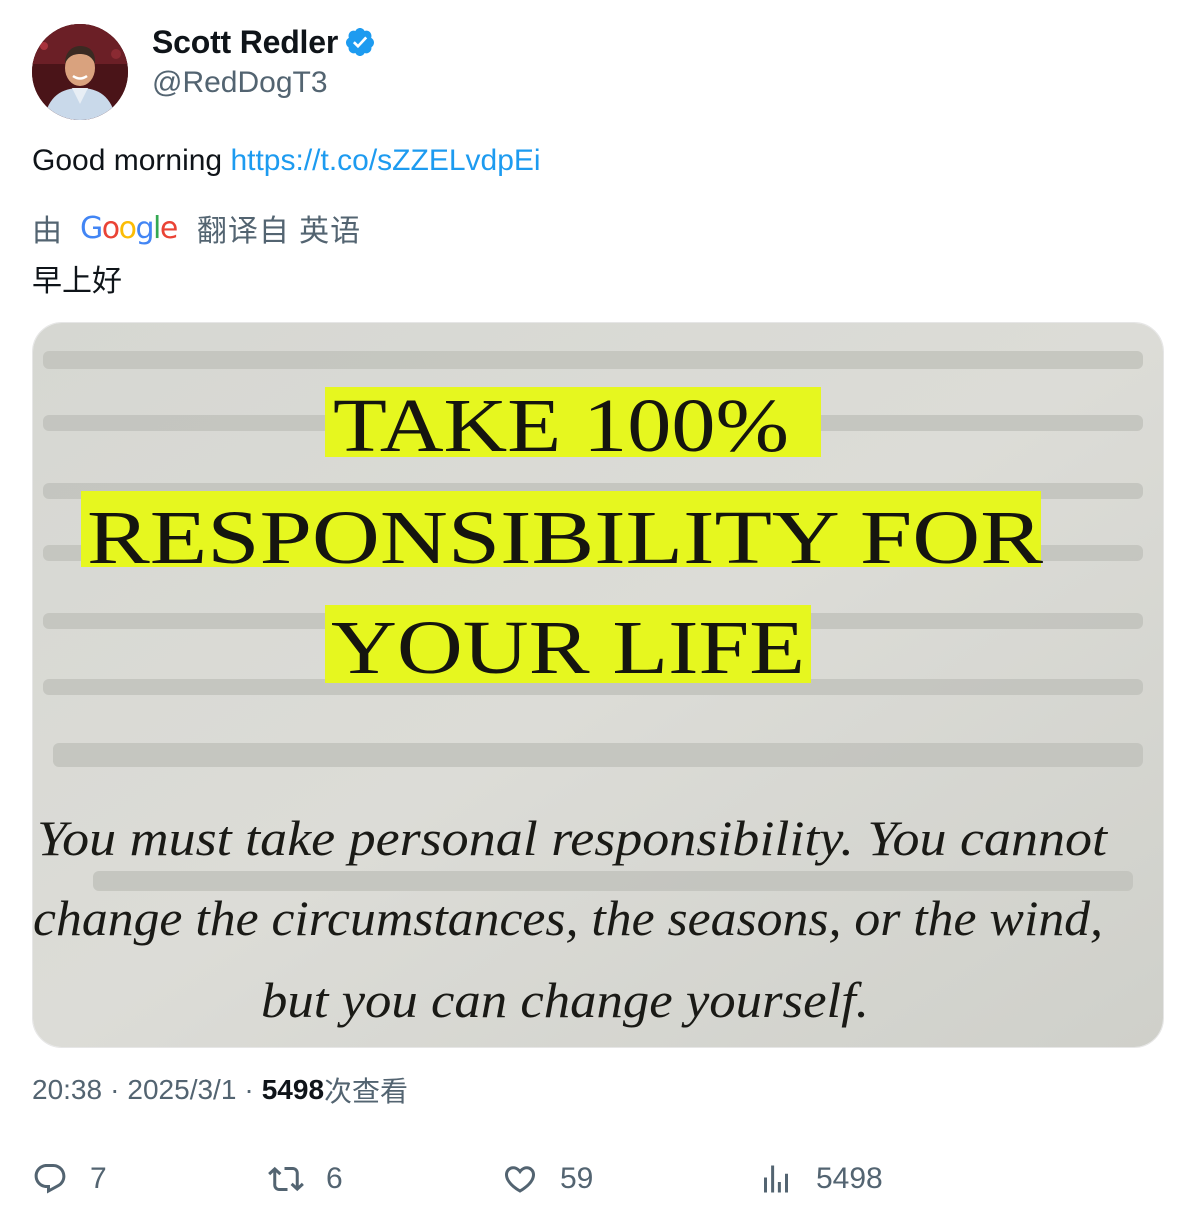 This screenshot has height=1224, width=1196. I want to click on quote-title-line: RESPONSIBILITY FOR, so click(565, 538).